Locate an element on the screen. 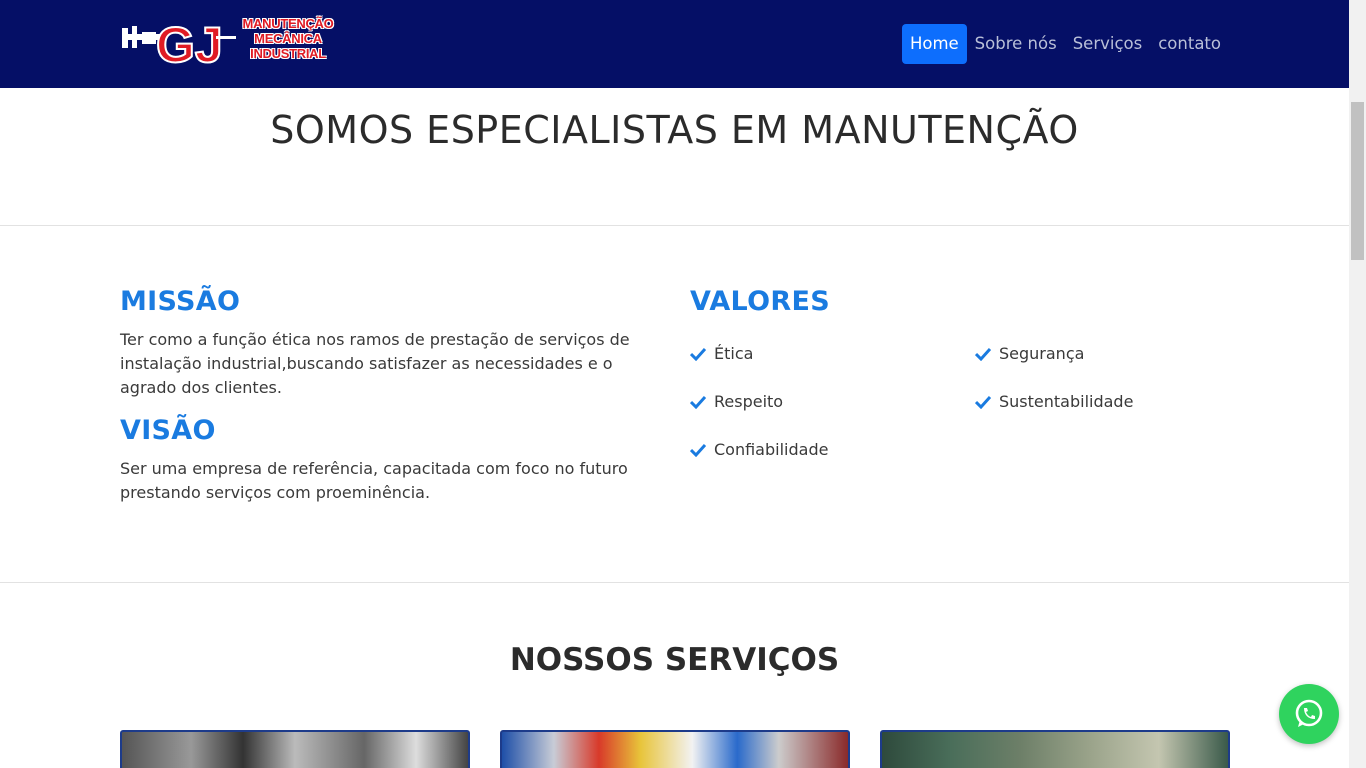 This screenshot has height=768, width=1366. hero-title: SOMOS ESPECIALISTAS EM MANUTENÇÃO is located at coordinates (674, 130).